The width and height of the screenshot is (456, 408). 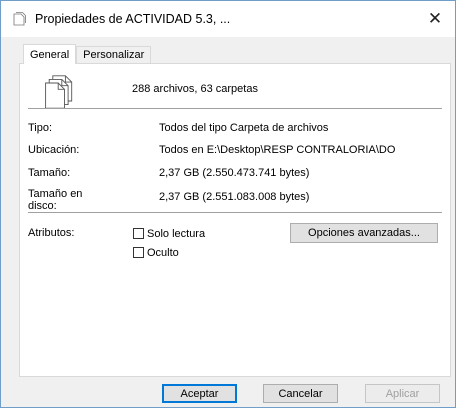 I want to click on size-on-disk-label: Tamaño en disco:, so click(x=55, y=200).